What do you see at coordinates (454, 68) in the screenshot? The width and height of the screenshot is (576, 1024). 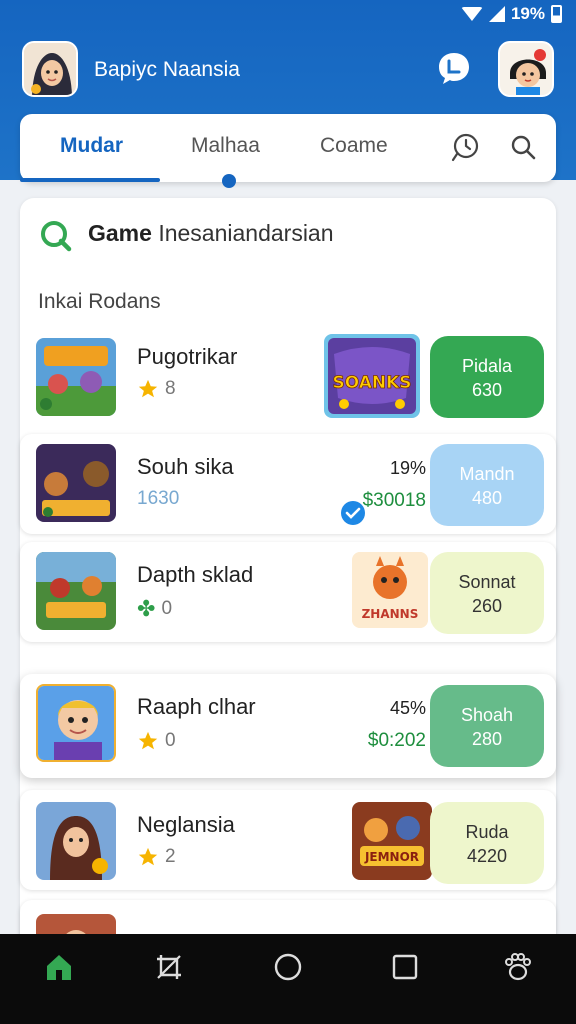 I see `chat-icon` at bounding box center [454, 68].